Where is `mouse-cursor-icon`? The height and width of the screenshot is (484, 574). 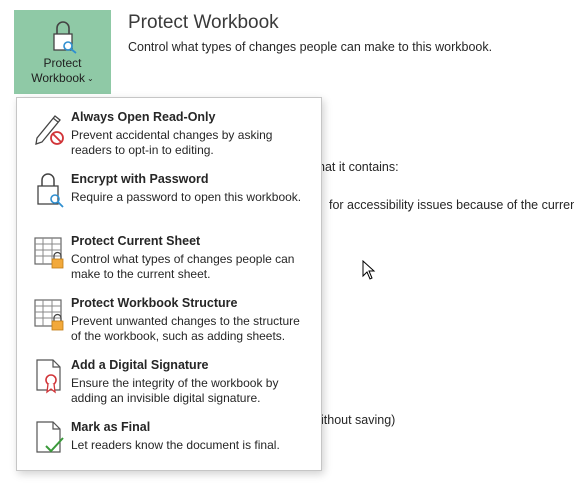
mouse-cursor-icon is located at coordinates (369, 270).